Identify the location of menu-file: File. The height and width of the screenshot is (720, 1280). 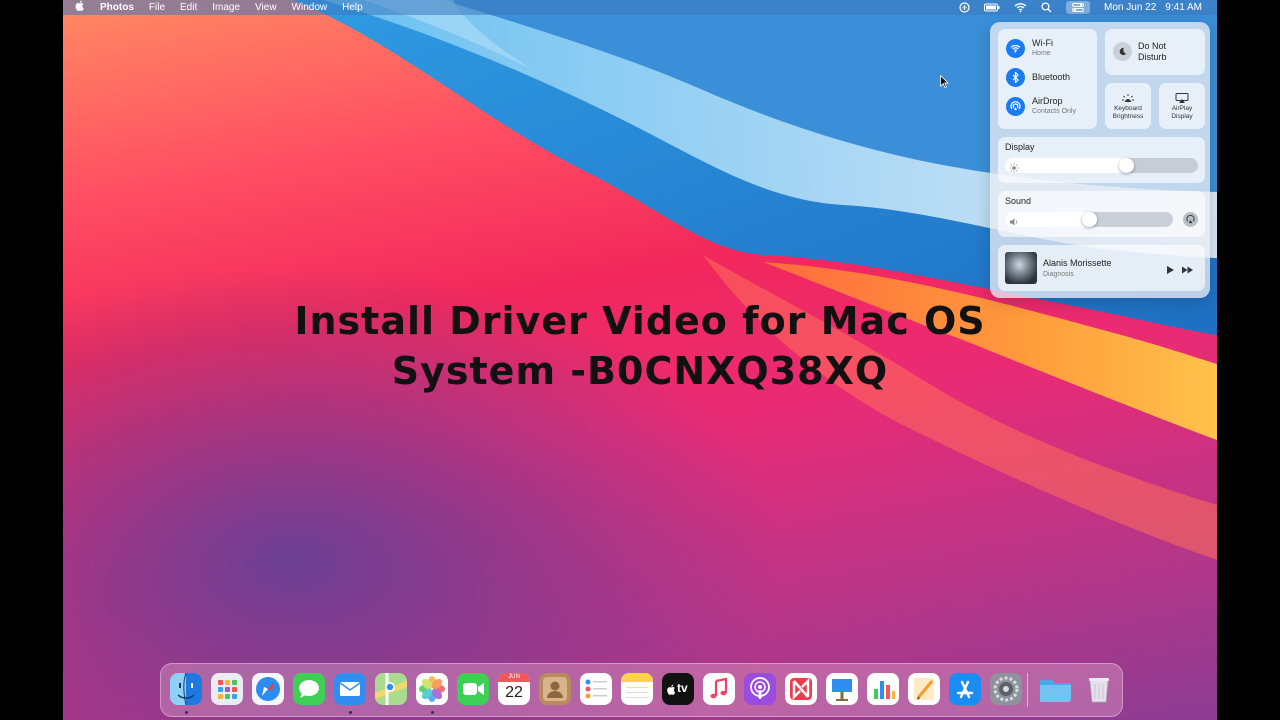
(157, 8).